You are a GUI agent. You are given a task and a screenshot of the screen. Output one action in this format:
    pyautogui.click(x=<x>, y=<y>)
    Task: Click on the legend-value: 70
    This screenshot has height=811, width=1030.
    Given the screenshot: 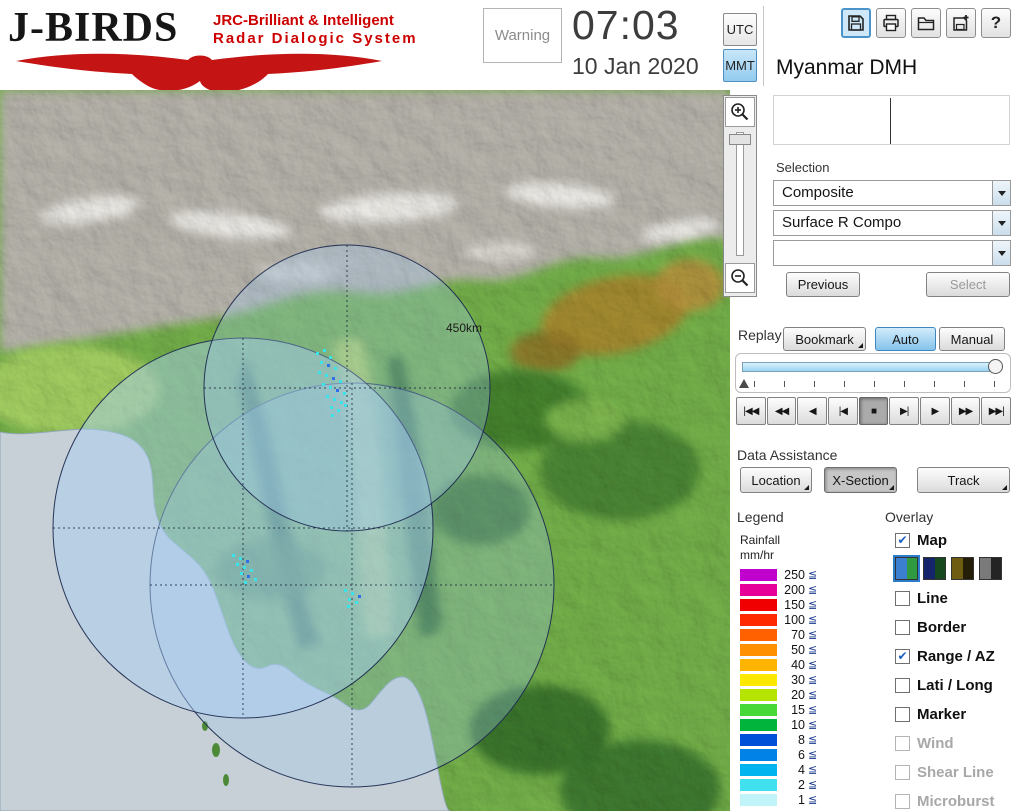 What is the action you would take?
    pyautogui.click(x=798, y=634)
    